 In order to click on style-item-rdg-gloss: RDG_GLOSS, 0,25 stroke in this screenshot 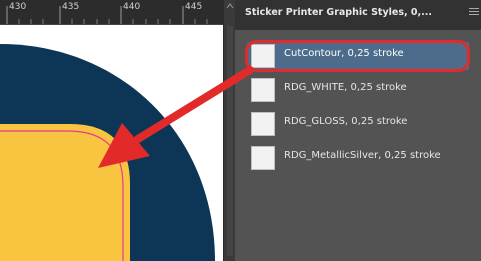, I will do `click(358, 124)`.